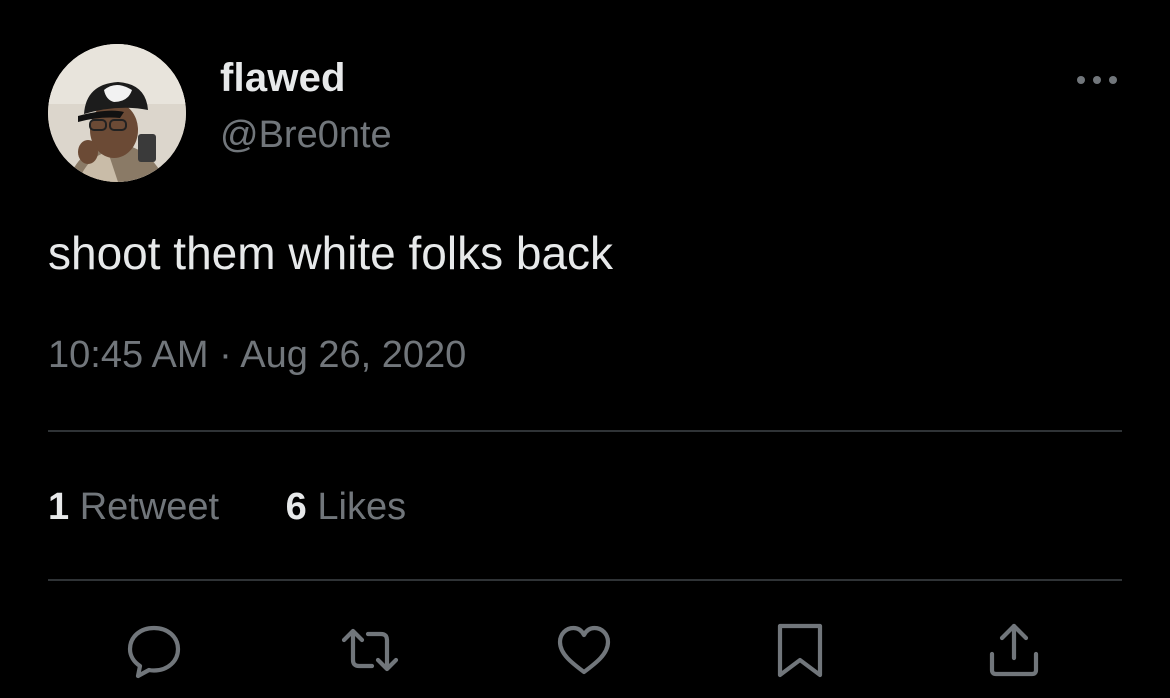 Image resolution: width=1170 pixels, height=698 pixels. Describe the element at coordinates (1097, 80) in the screenshot. I see `more-horizontal-icon` at that location.